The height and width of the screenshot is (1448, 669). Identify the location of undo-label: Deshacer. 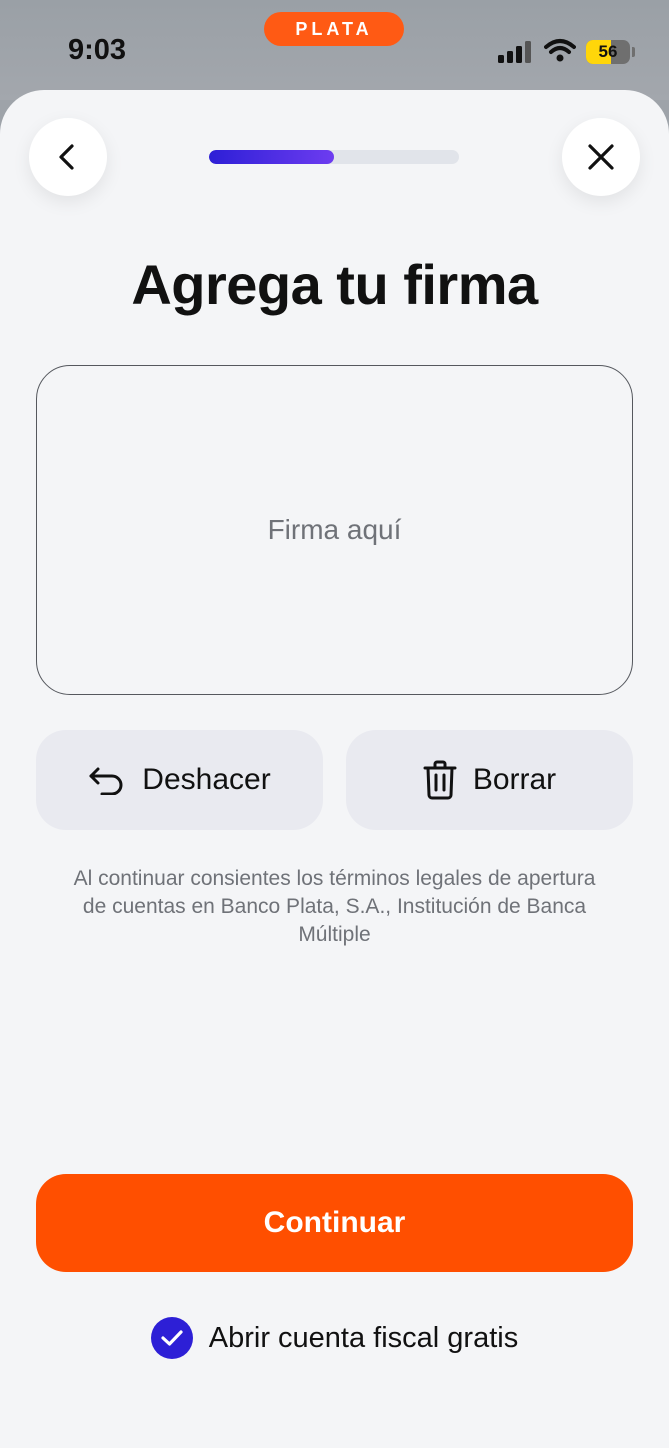
(206, 779).